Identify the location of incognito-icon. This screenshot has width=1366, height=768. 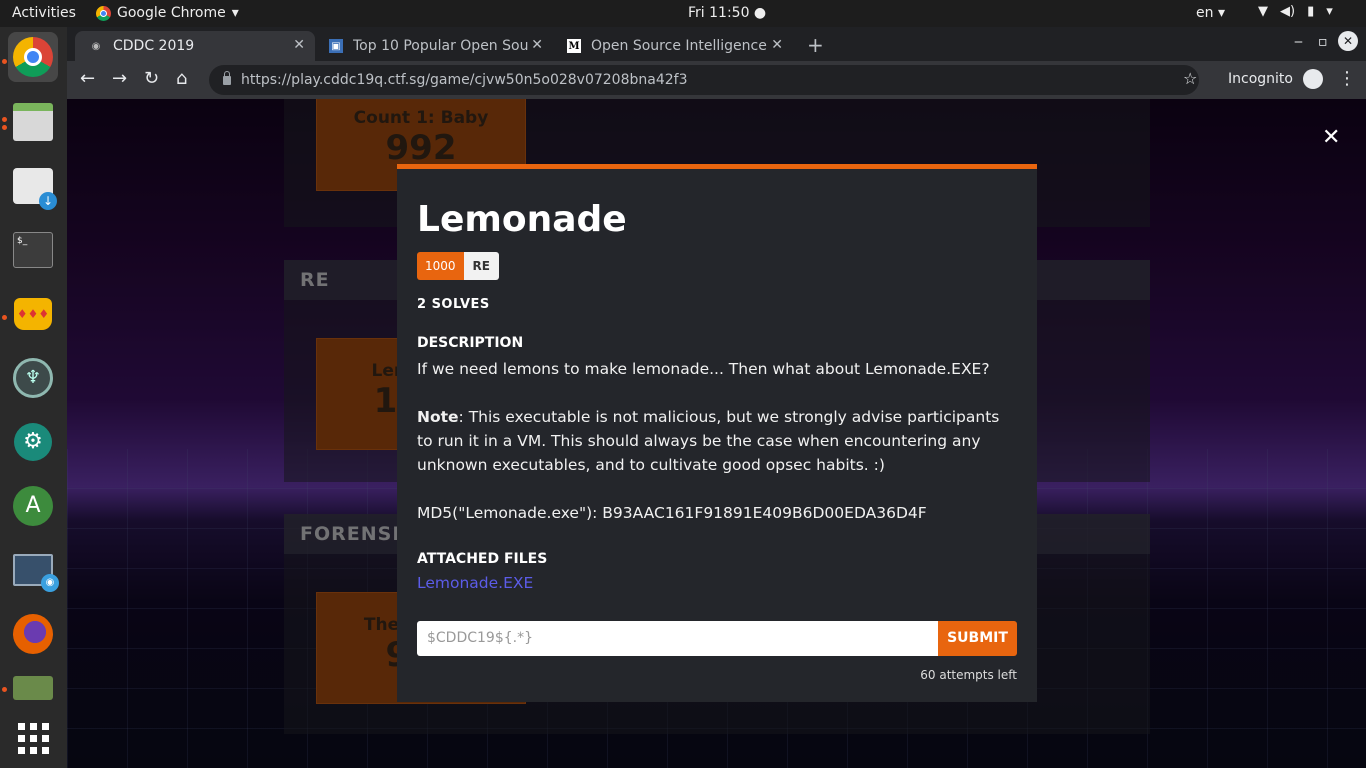
(1313, 79).